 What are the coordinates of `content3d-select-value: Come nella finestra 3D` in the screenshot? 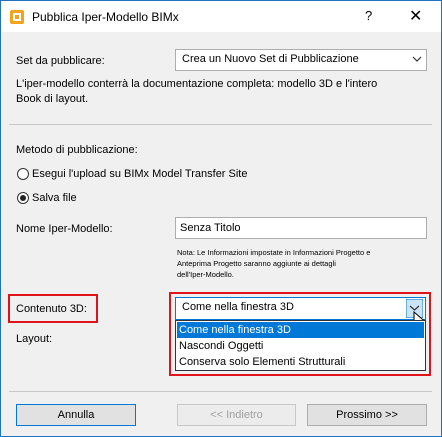 It's located at (238, 307).